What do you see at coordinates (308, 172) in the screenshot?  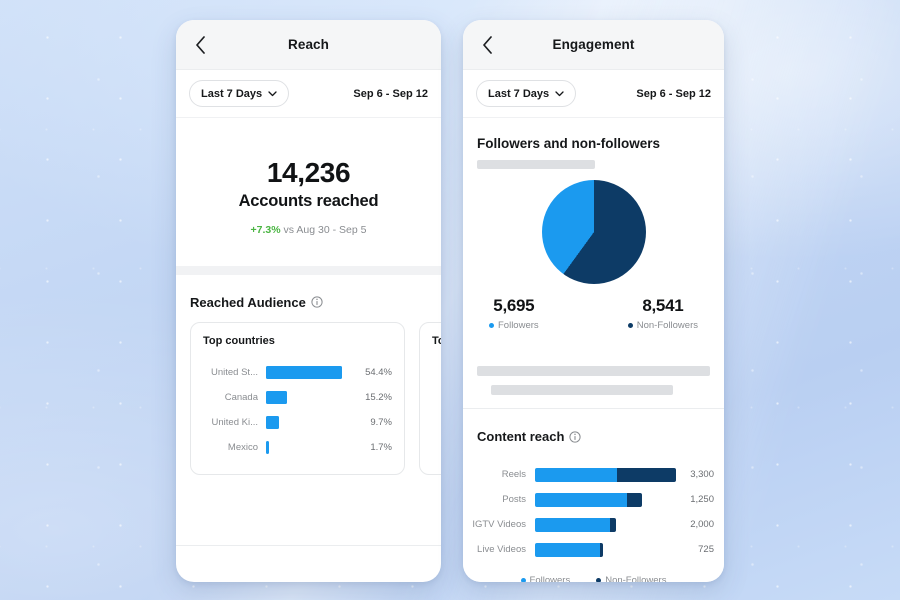 I see `accounts-reached-value: 14,236` at bounding box center [308, 172].